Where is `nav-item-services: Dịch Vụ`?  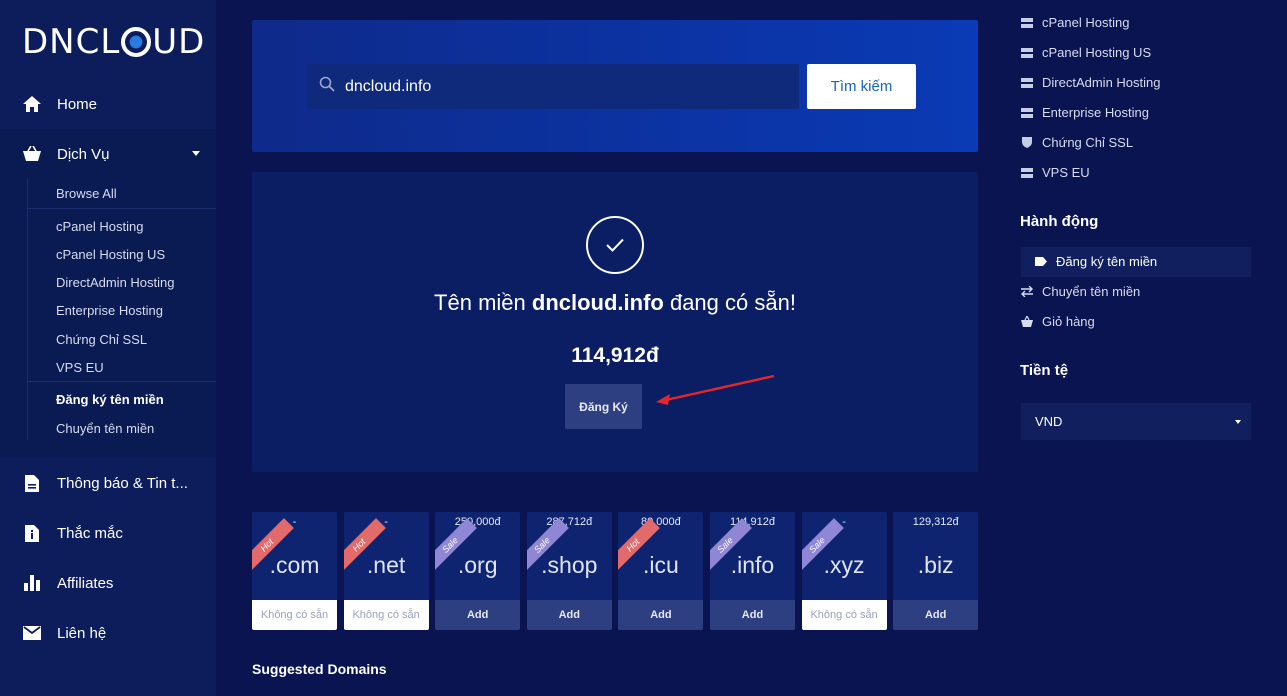 nav-item-services: Dịch Vụ is located at coordinates (108, 154).